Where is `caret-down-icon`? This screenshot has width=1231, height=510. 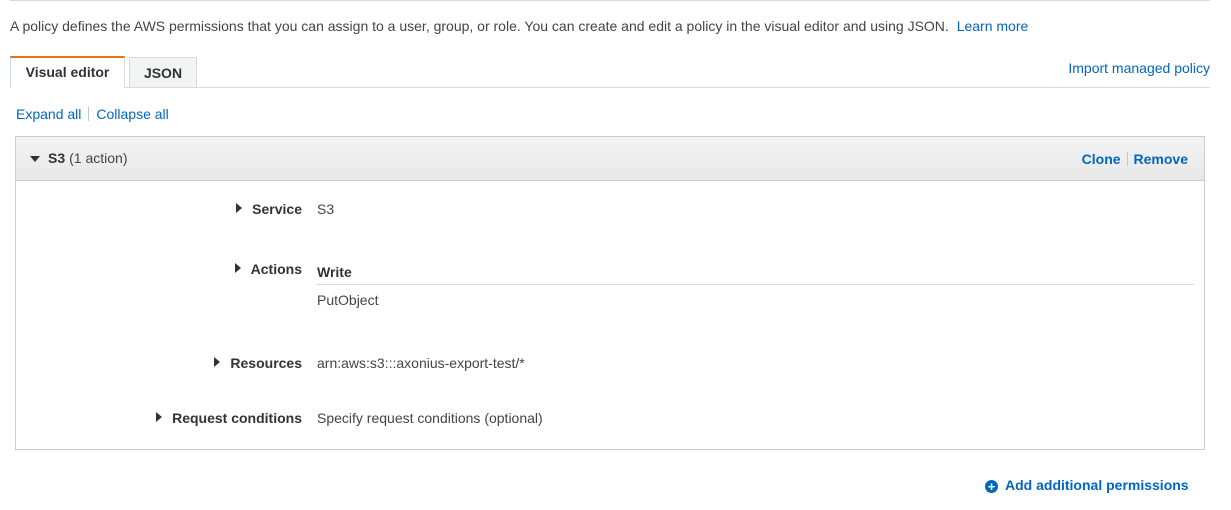 caret-down-icon is located at coordinates (35, 159).